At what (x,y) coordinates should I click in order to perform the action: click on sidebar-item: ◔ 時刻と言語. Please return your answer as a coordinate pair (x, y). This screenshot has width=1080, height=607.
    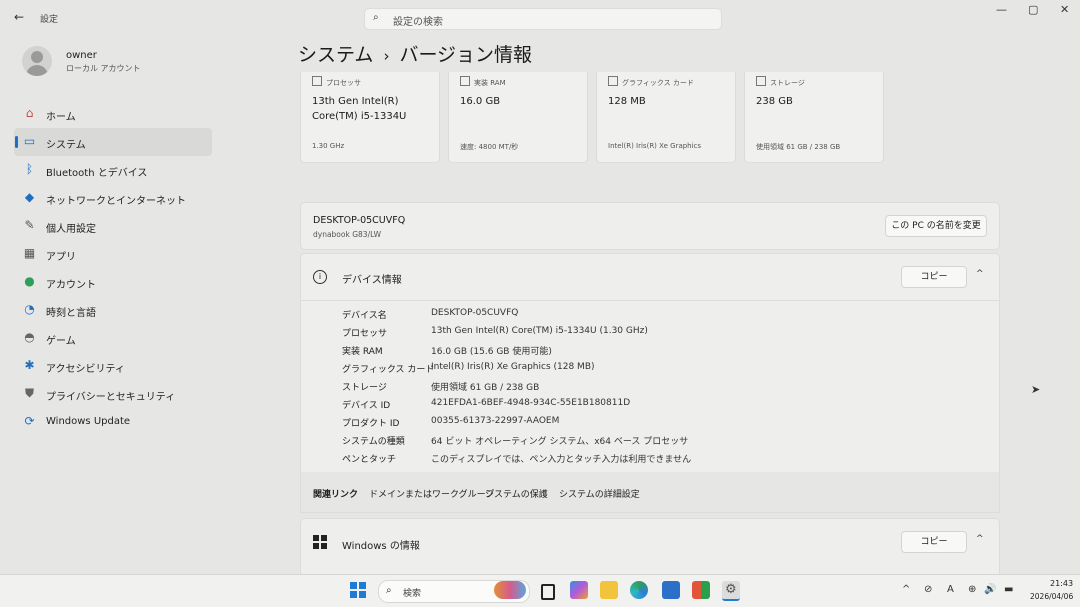
    Looking at the image, I should click on (113, 310).